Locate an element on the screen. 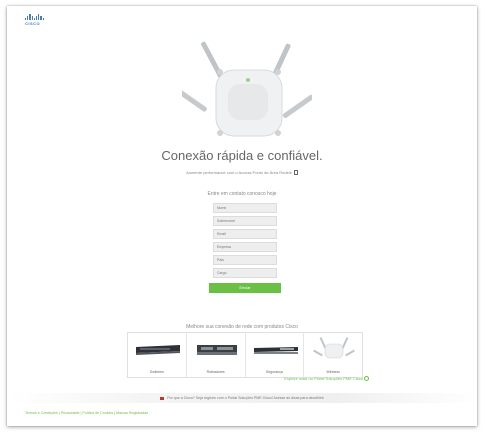  products-grid: Switches Roteadores Segurança Wireless is located at coordinates (245, 355).